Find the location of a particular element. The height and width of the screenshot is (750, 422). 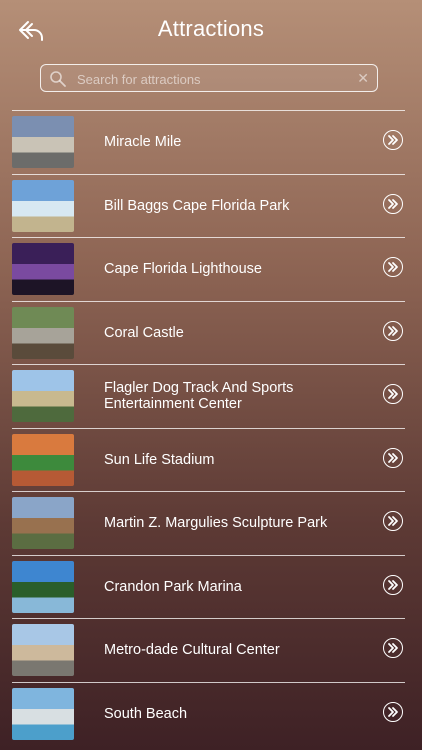

list-item: Sun Life Stadium is located at coordinates (208, 459).